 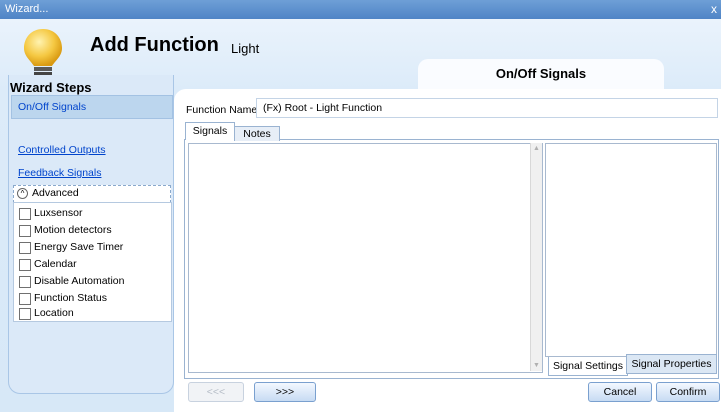 I want to click on checkbox-label: Disable Automation, so click(x=79, y=281).